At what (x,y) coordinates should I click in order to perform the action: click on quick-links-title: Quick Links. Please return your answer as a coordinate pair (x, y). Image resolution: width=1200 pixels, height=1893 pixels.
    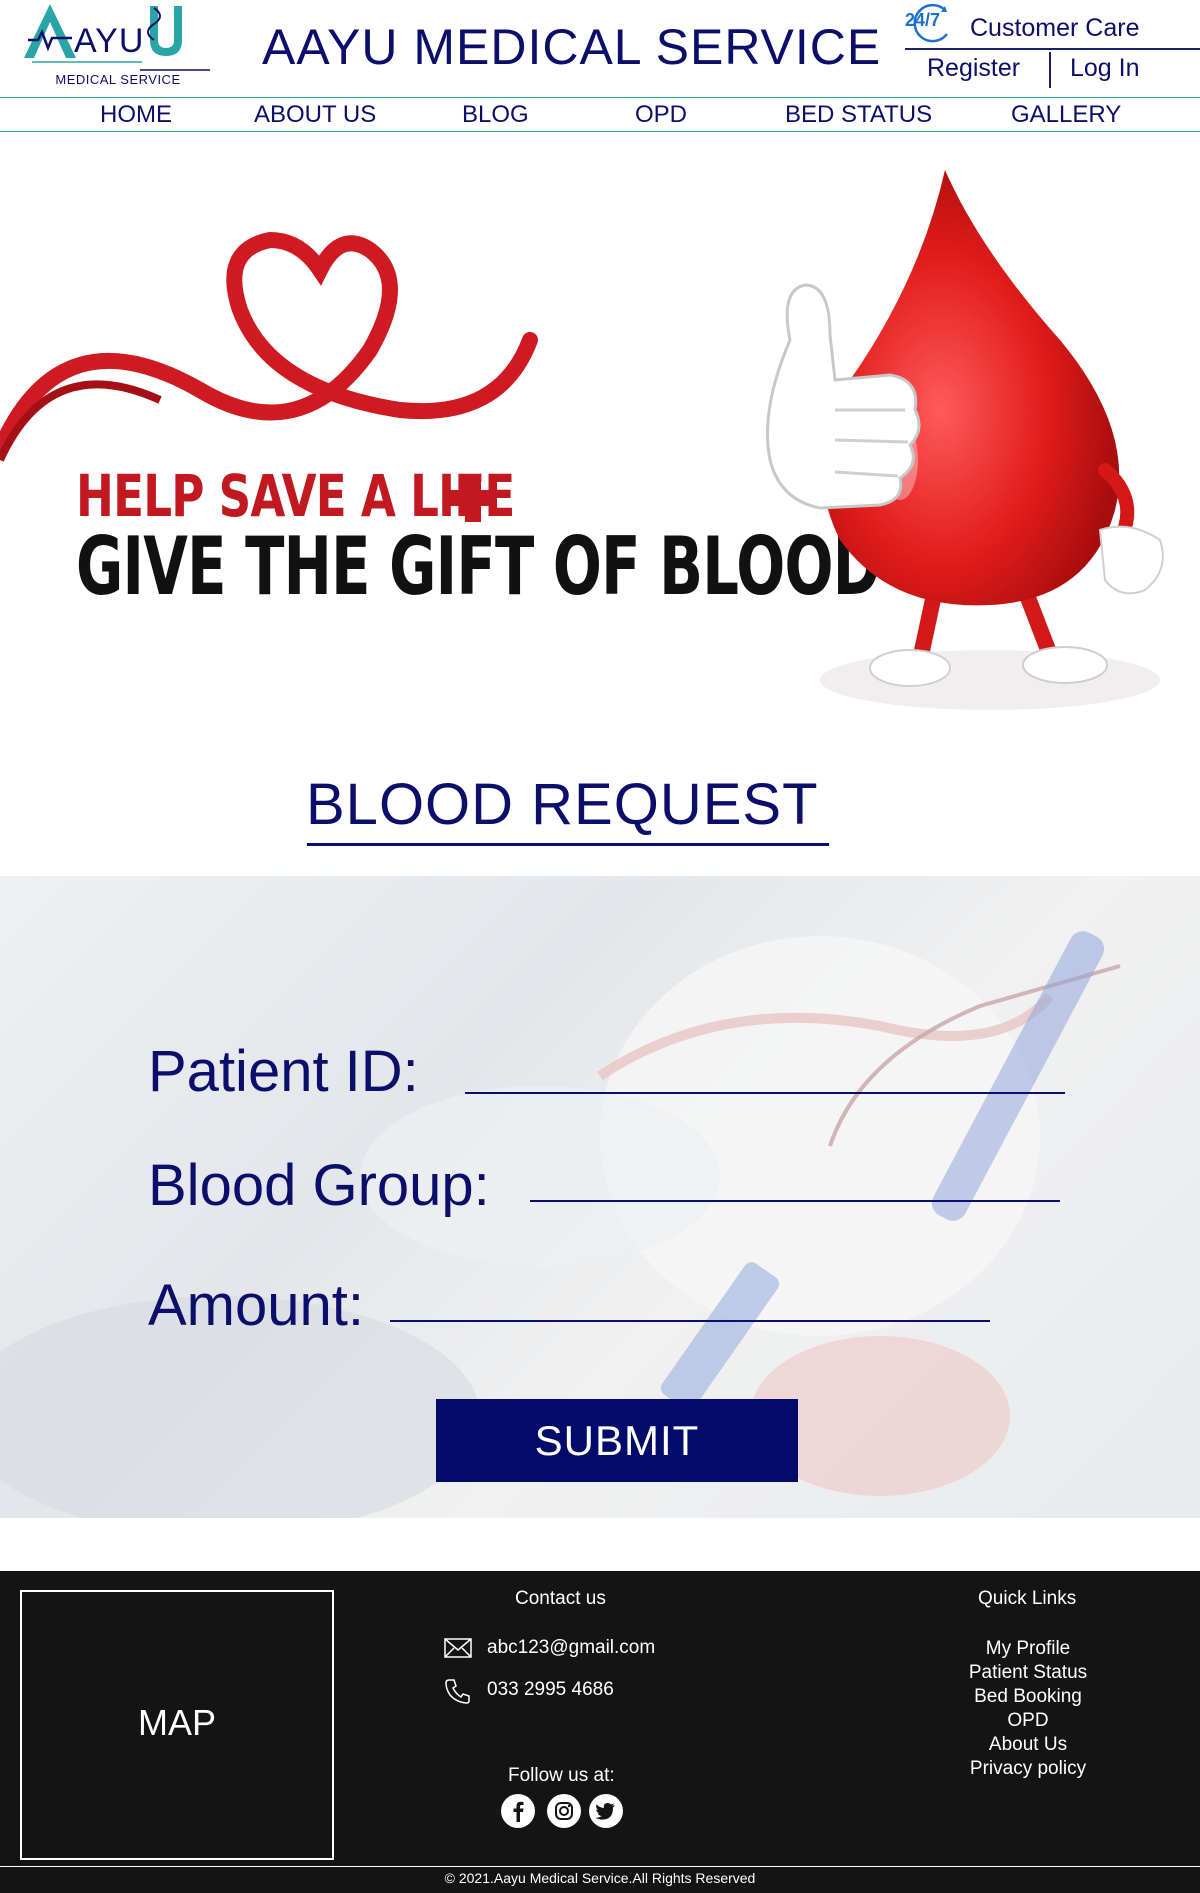
    Looking at the image, I should click on (1027, 1598).